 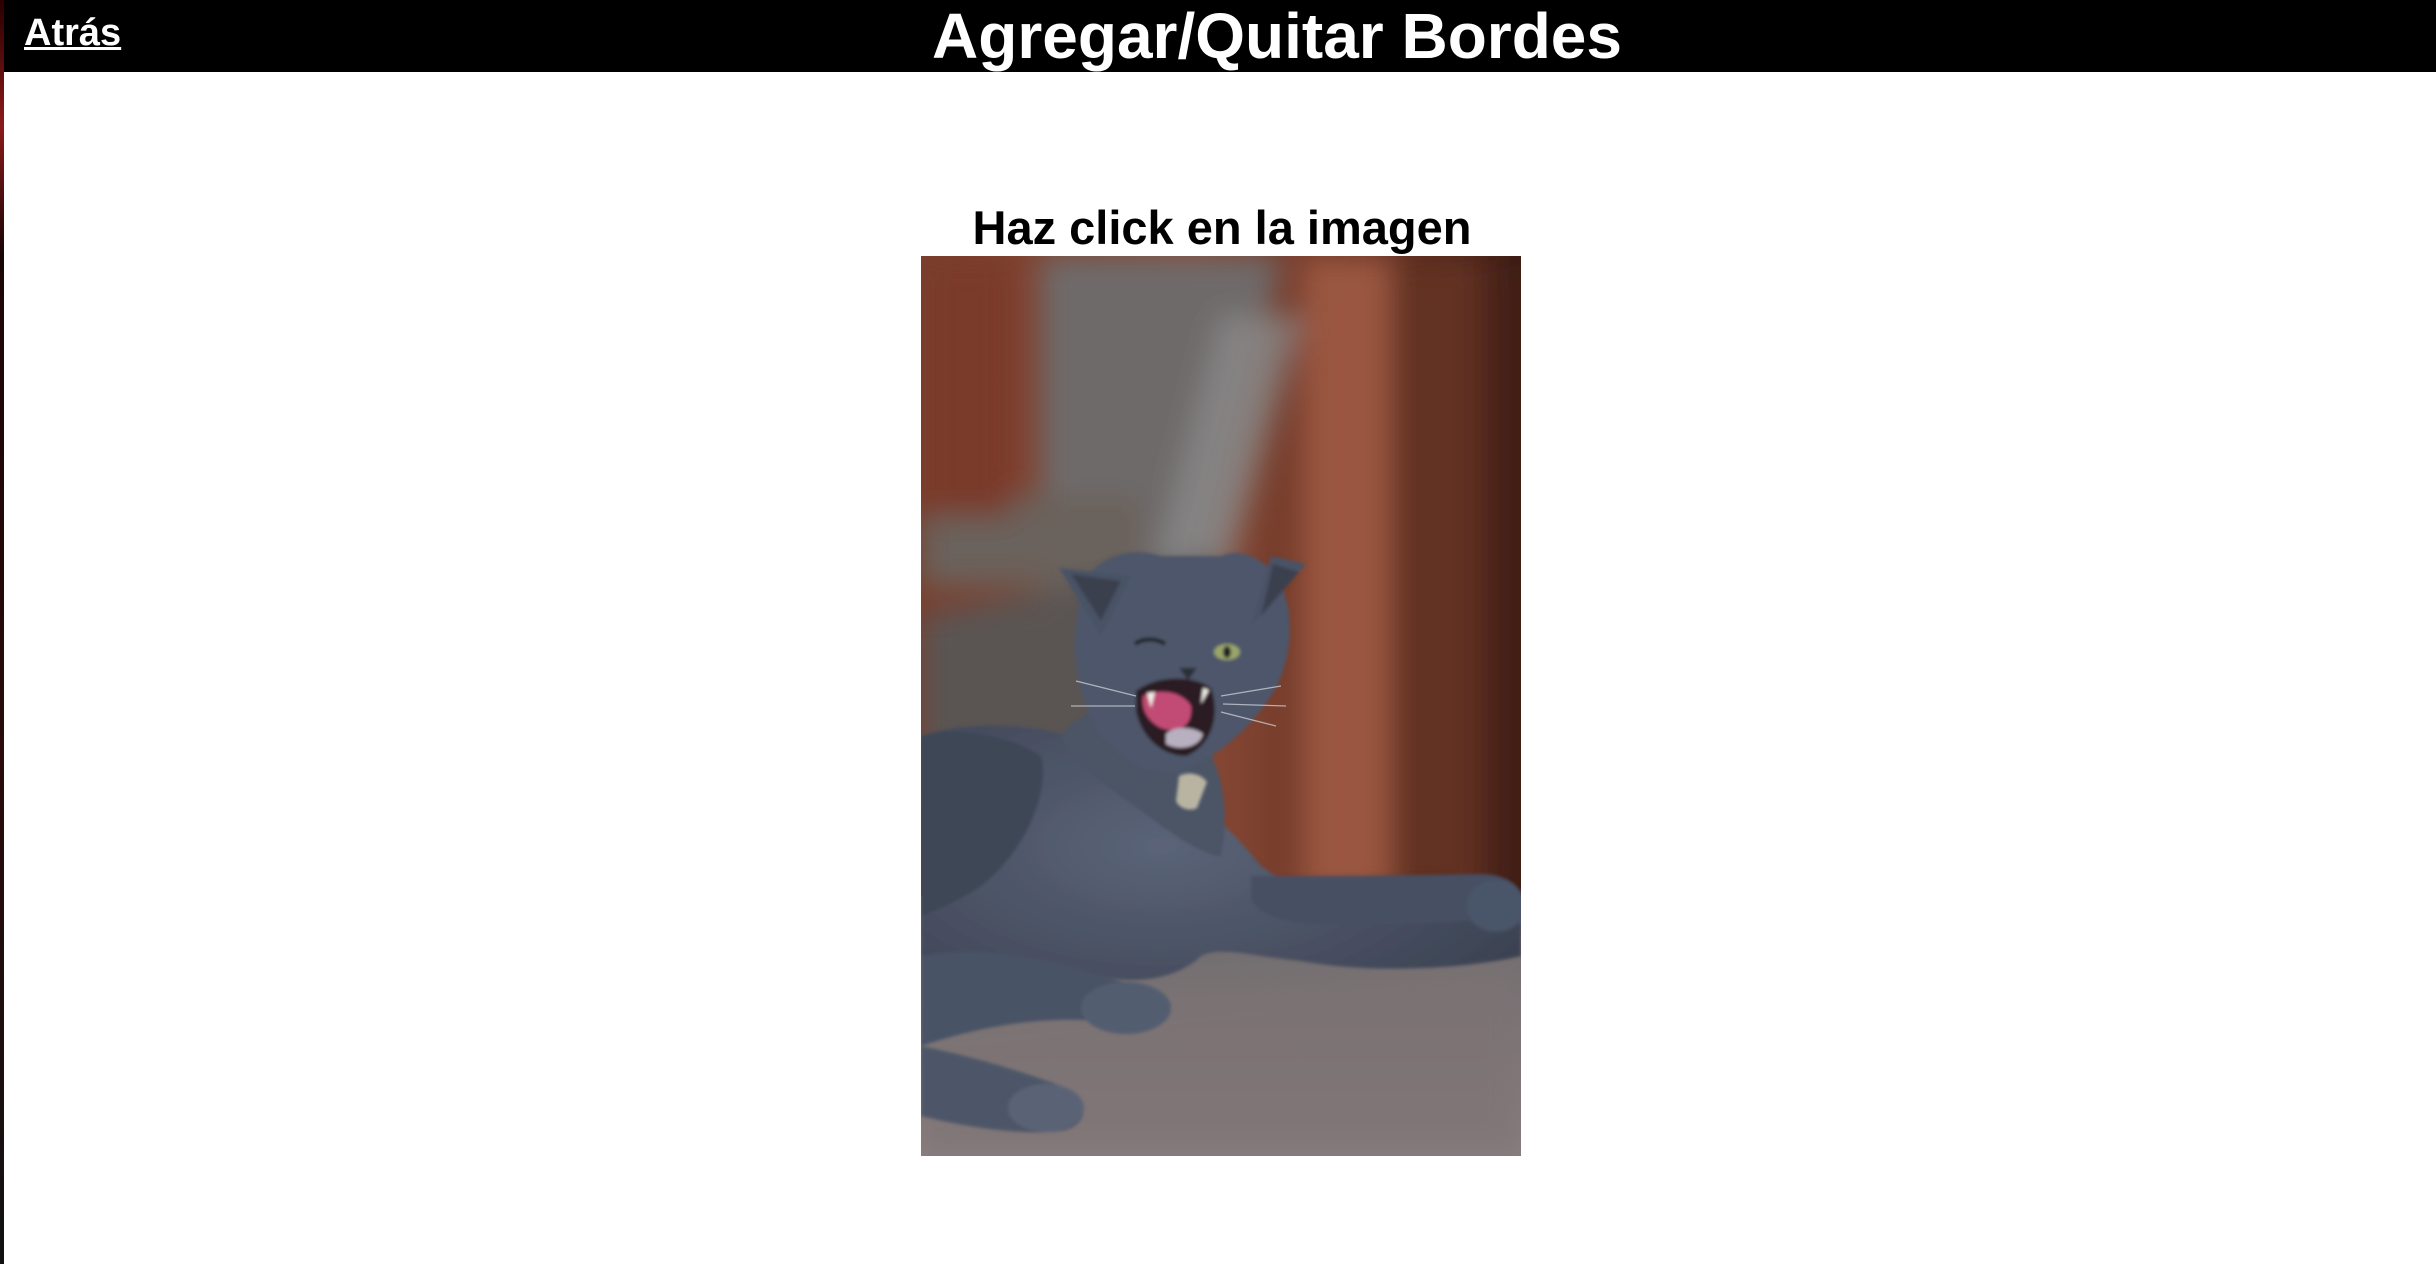 What do you see at coordinates (1222, 227) in the screenshot?
I see `instruction-heading: Haz click en la imagen` at bounding box center [1222, 227].